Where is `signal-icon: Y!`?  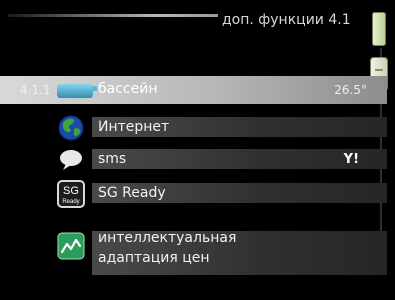 signal-icon: Y! is located at coordinates (351, 159).